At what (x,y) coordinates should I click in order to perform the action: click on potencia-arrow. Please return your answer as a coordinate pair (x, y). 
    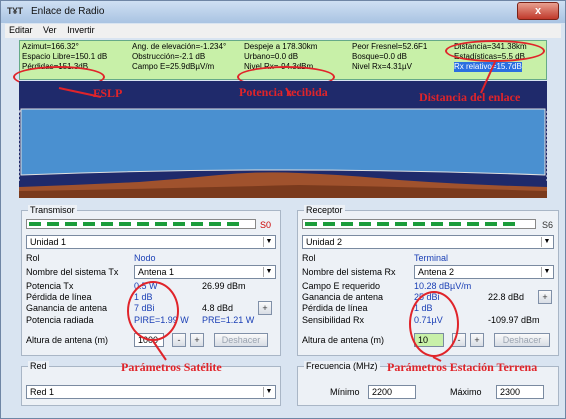
    Looking at the image, I should click on (288, 92).